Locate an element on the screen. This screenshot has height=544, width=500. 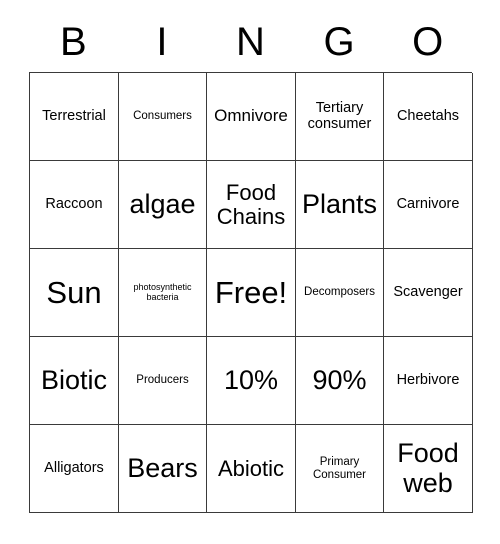
bingo-cell-label: algae is located at coordinates (162, 203).